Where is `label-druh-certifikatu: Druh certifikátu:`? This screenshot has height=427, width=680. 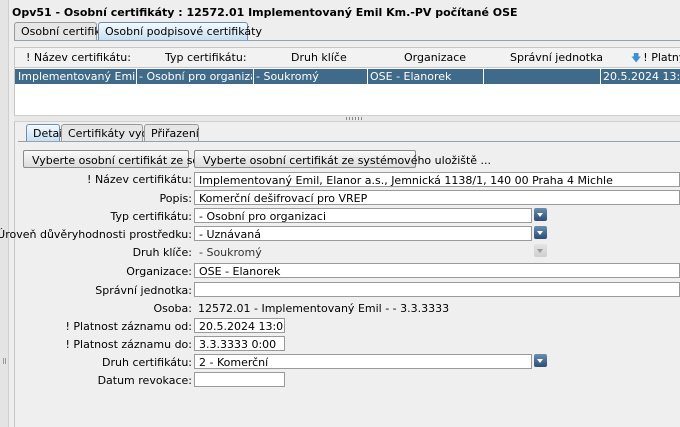
label-druh-certifikatu: Druh certifikátu: is located at coordinates (147, 362).